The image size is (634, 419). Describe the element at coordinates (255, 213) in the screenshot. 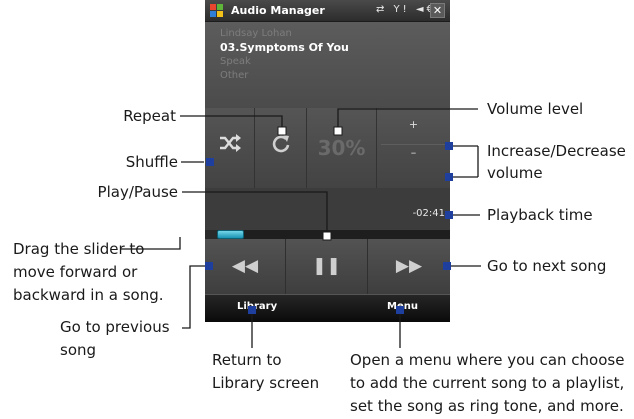

I see `play-pause-leader` at that location.